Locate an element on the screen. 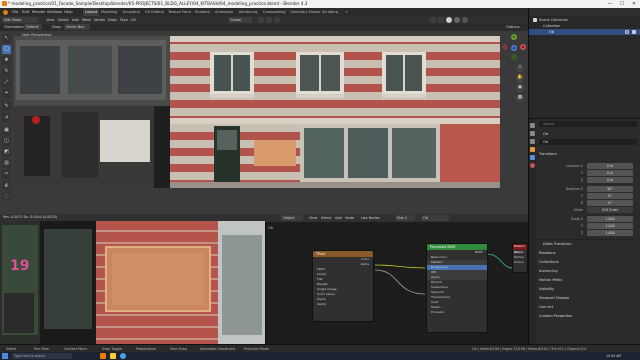 This screenshot has height=360, width=640. rotation-y-field: 0° is located at coordinates (610, 196).